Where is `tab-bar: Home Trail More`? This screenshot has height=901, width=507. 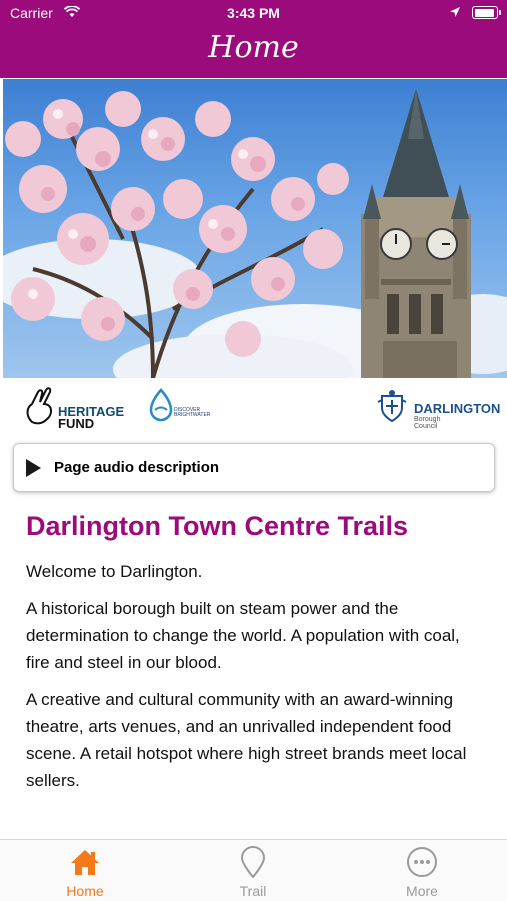 tab-bar: Home Trail More is located at coordinates (253, 870).